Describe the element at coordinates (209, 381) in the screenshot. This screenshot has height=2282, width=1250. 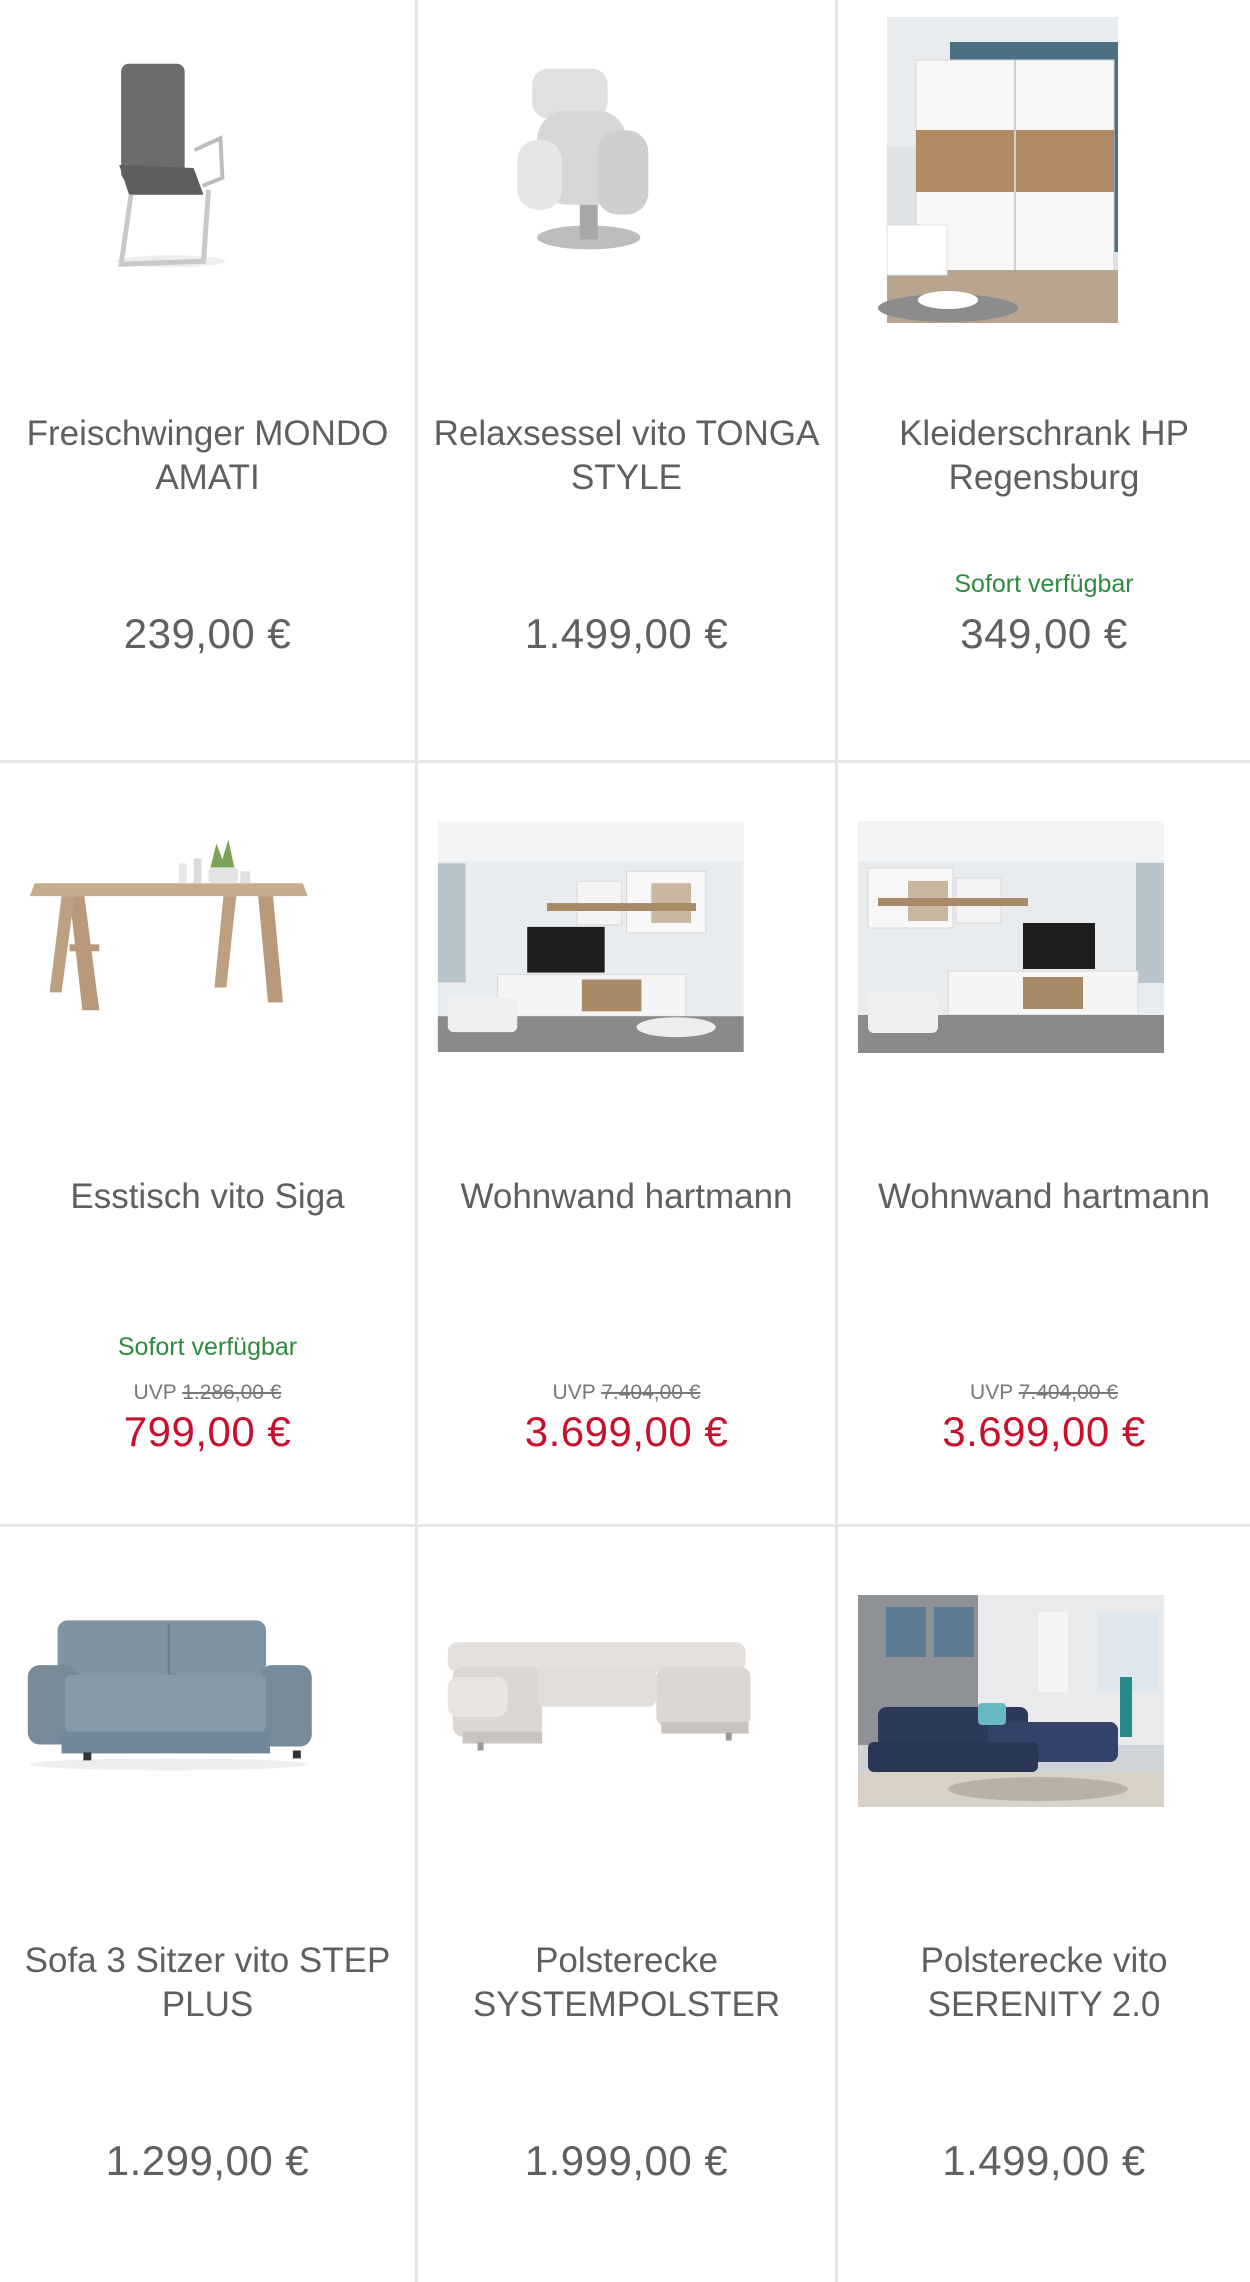
I see `product-card: Freischwinger MONDO AMATI 239,00 €` at that location.